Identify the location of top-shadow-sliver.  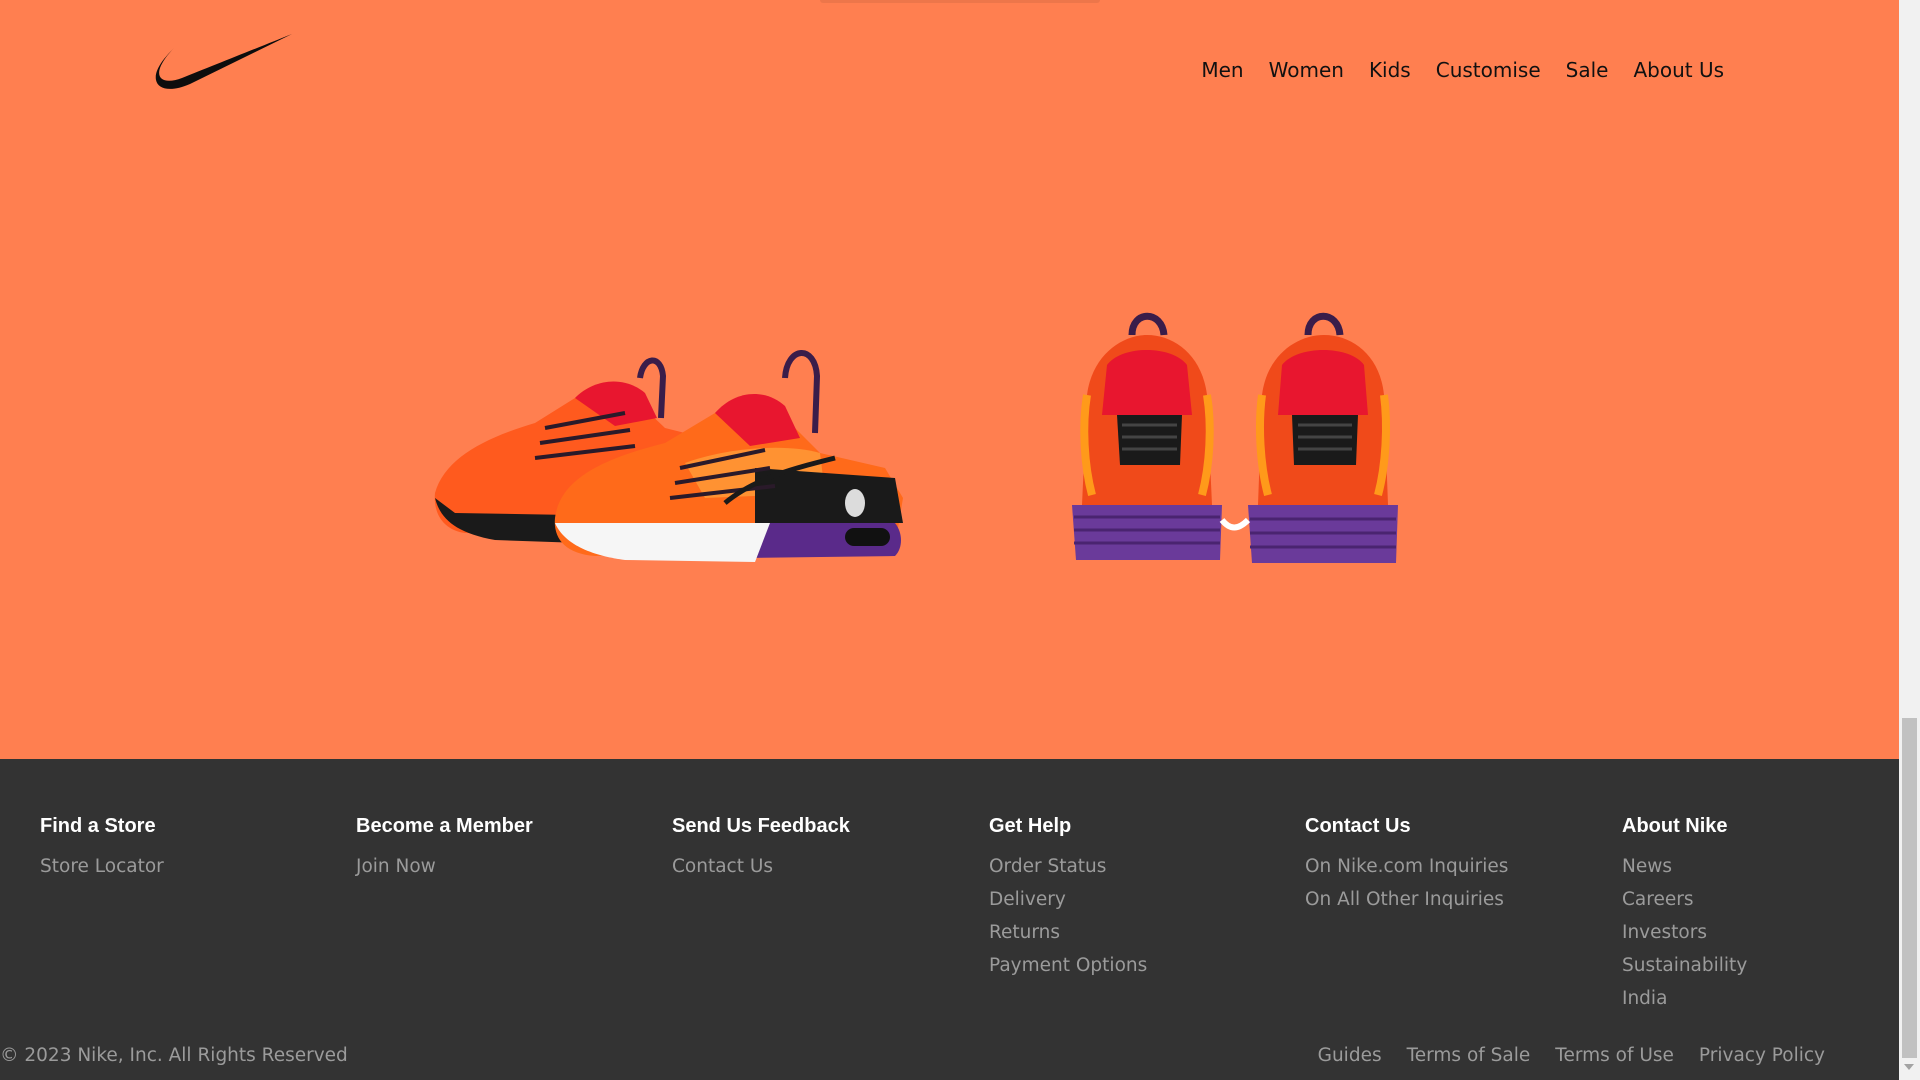
(960, 1).